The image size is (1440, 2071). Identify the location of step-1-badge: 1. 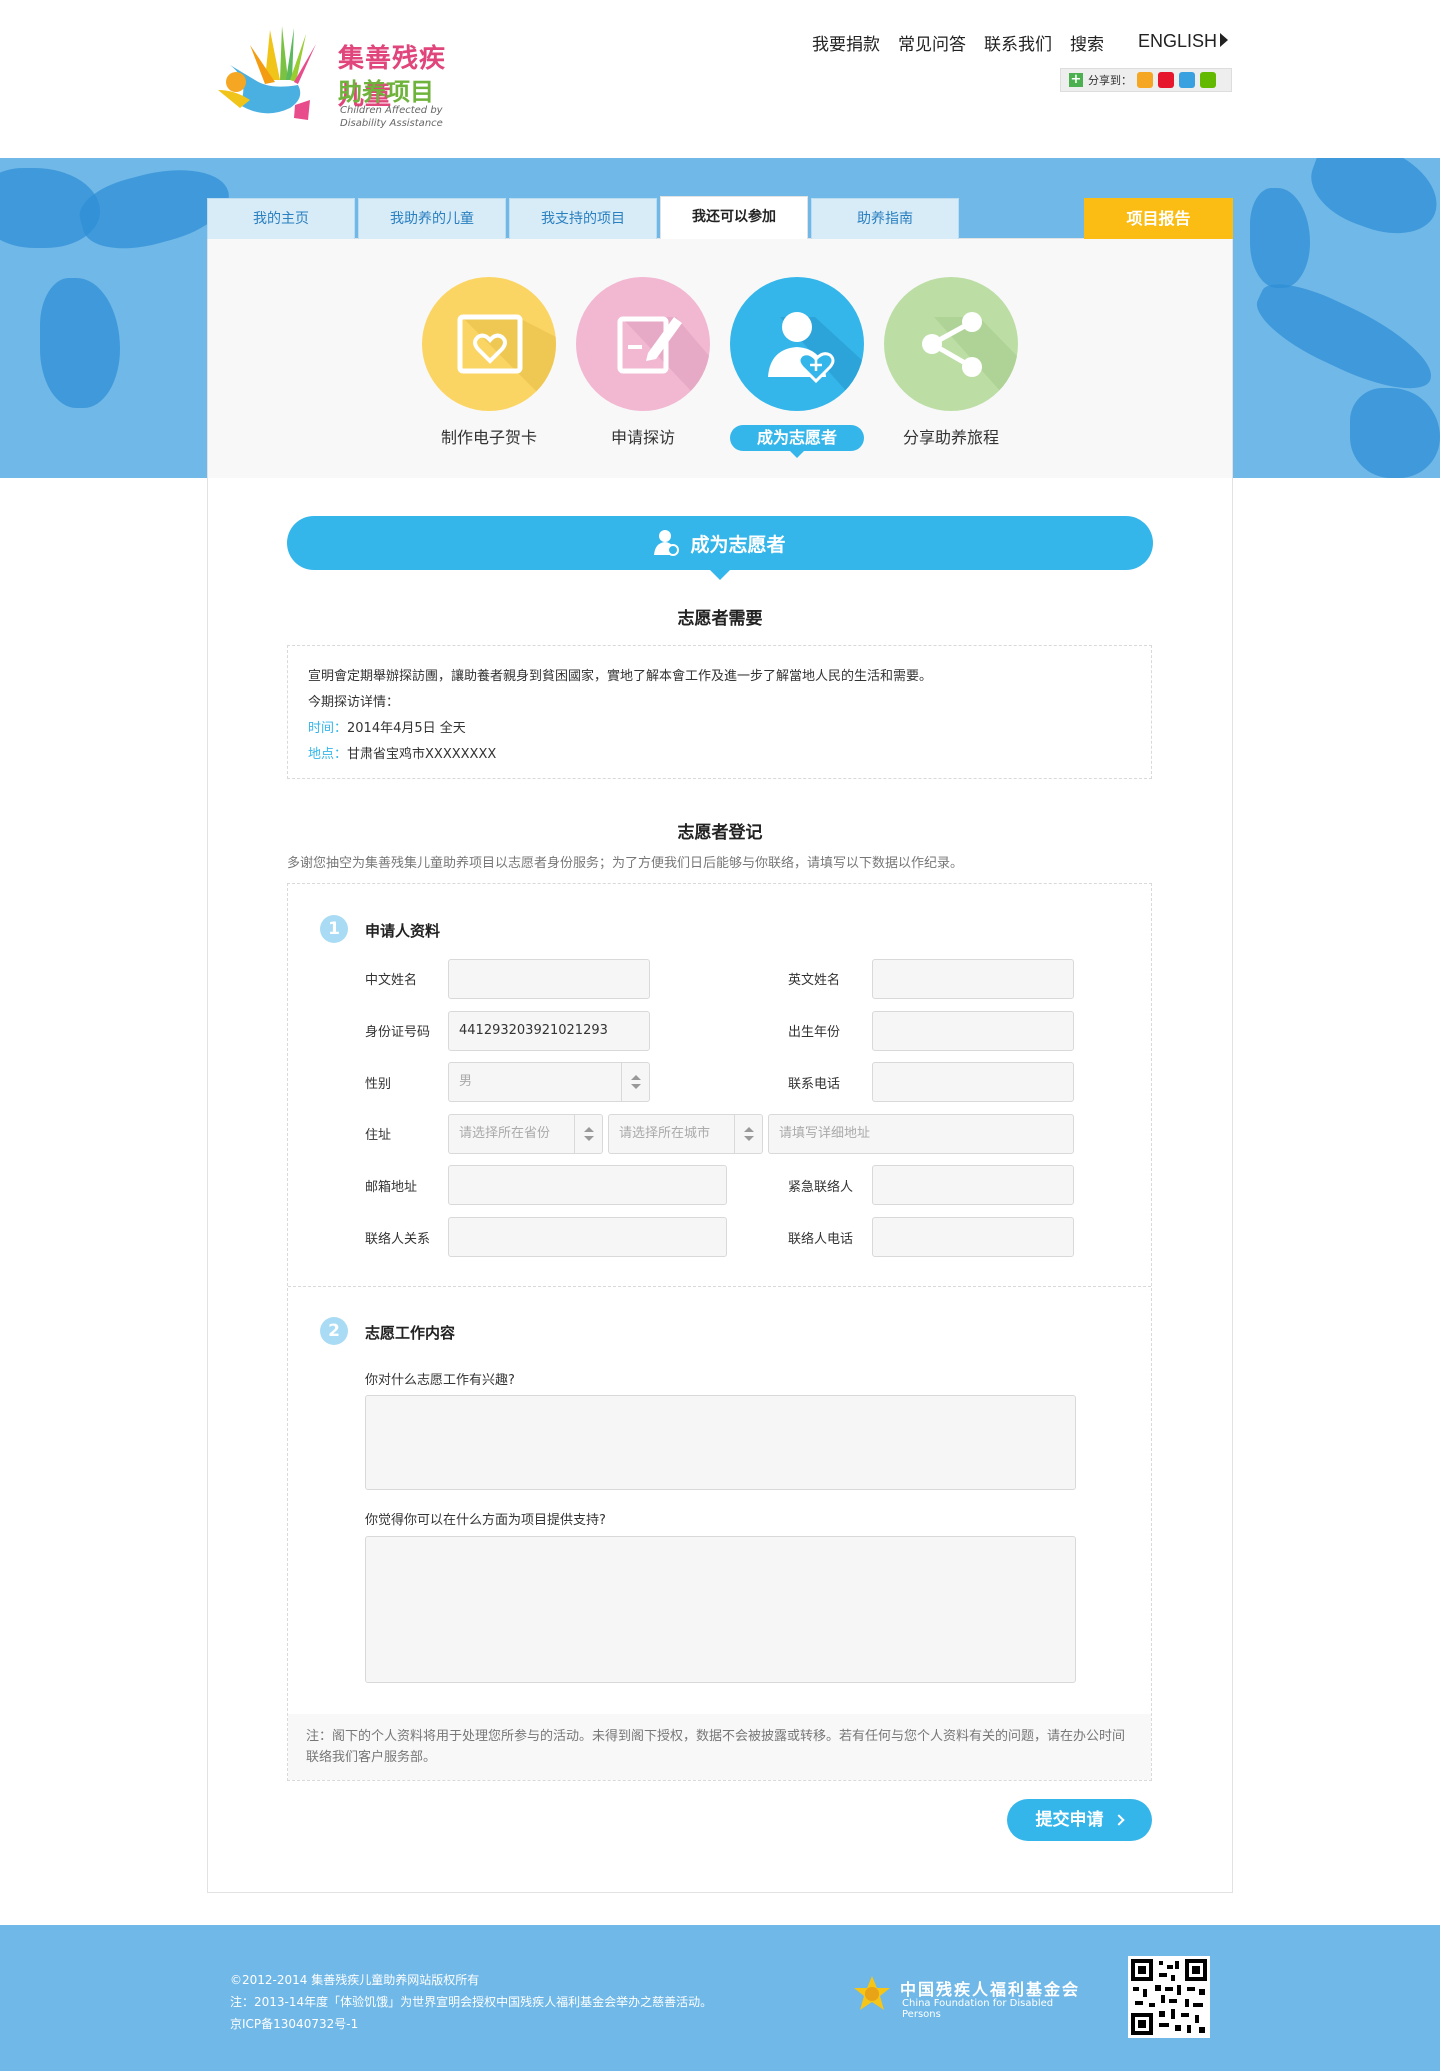
(334, 929).